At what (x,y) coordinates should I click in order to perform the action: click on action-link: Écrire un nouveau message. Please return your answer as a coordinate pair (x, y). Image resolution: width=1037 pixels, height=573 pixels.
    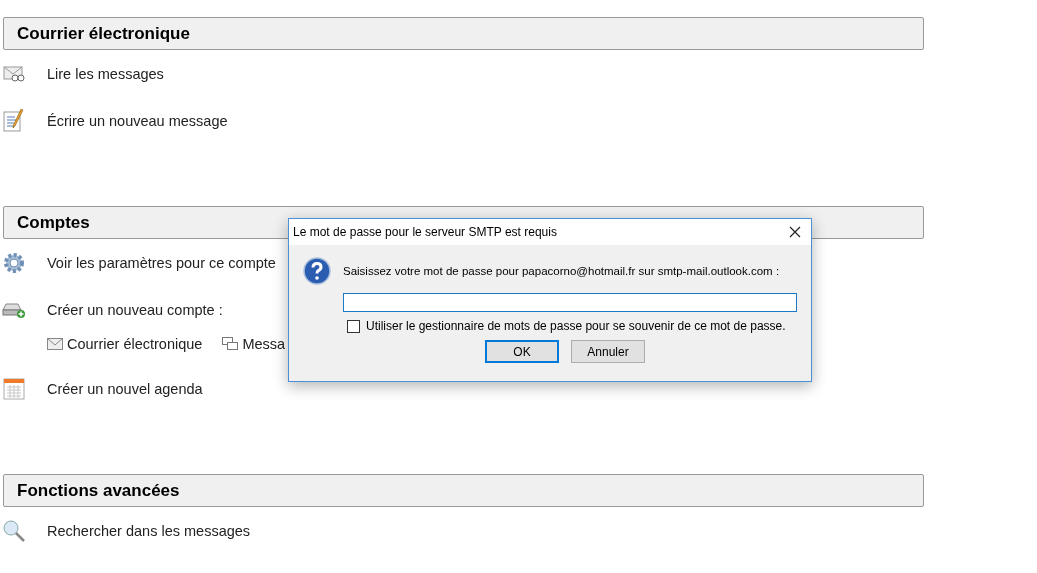
    Looking at the image, I should click on (137, 120).